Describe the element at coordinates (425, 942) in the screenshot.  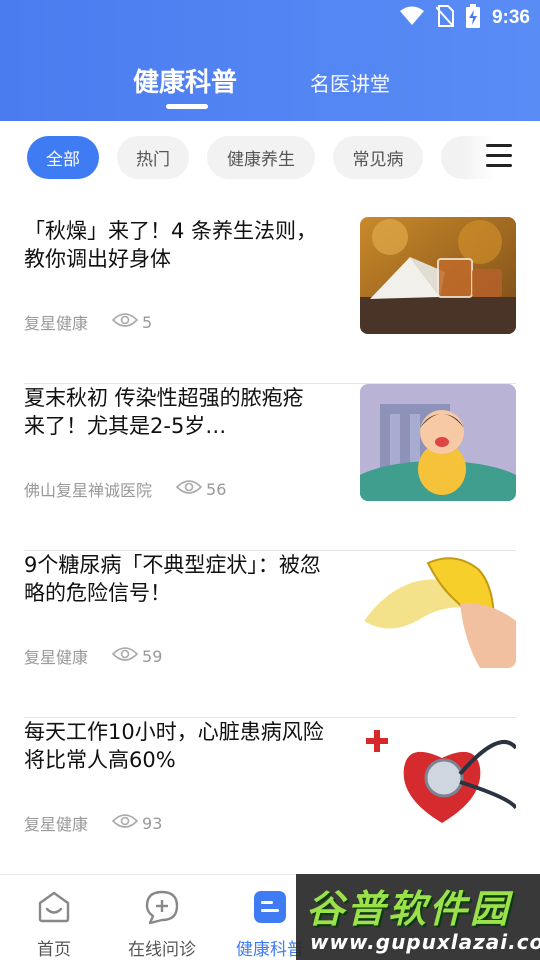
I see `watermark-url: www.gupuxlazai.com` at that location.